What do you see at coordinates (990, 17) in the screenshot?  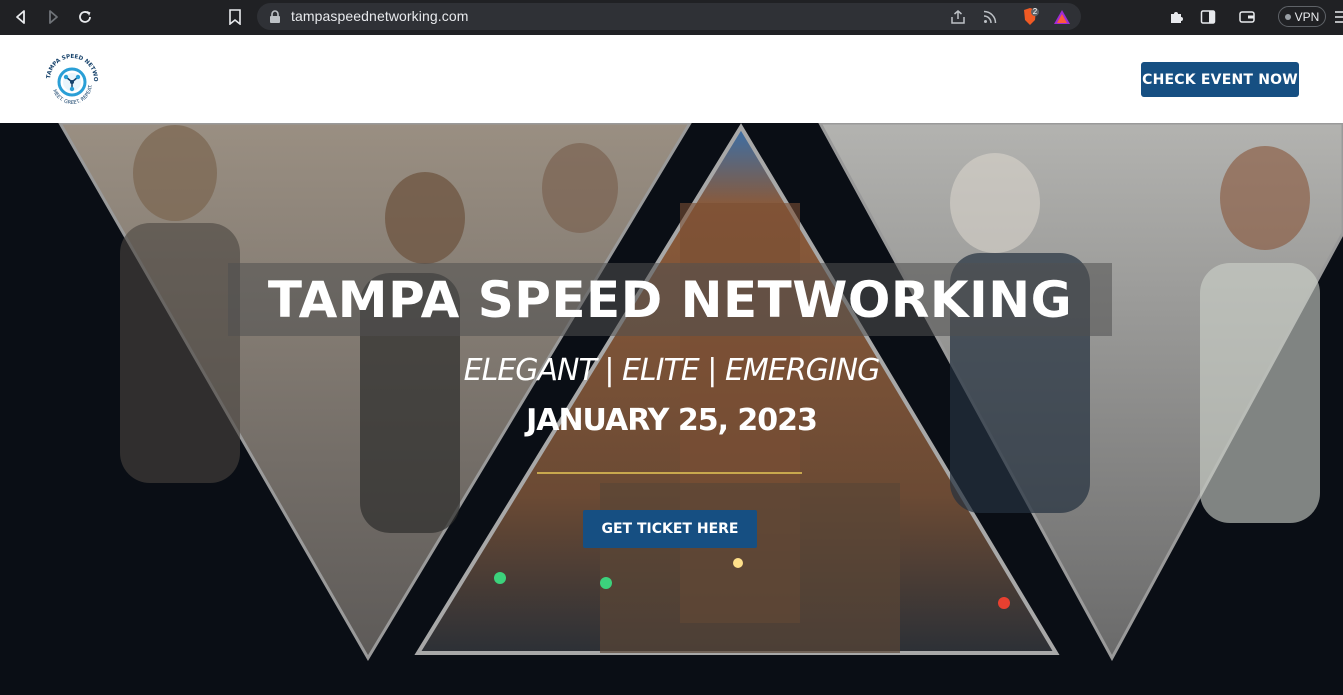 I see `rss-icon` at bounding box center [990, 17].